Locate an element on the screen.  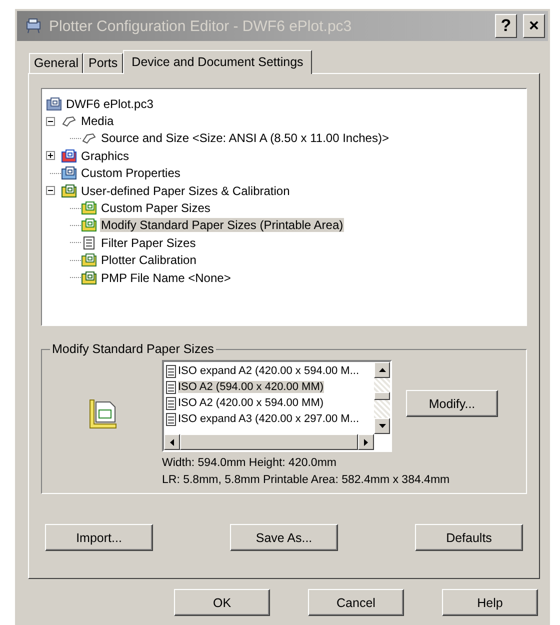
tree-item: PMP File Name <None> is located at coordinates (166, 277).